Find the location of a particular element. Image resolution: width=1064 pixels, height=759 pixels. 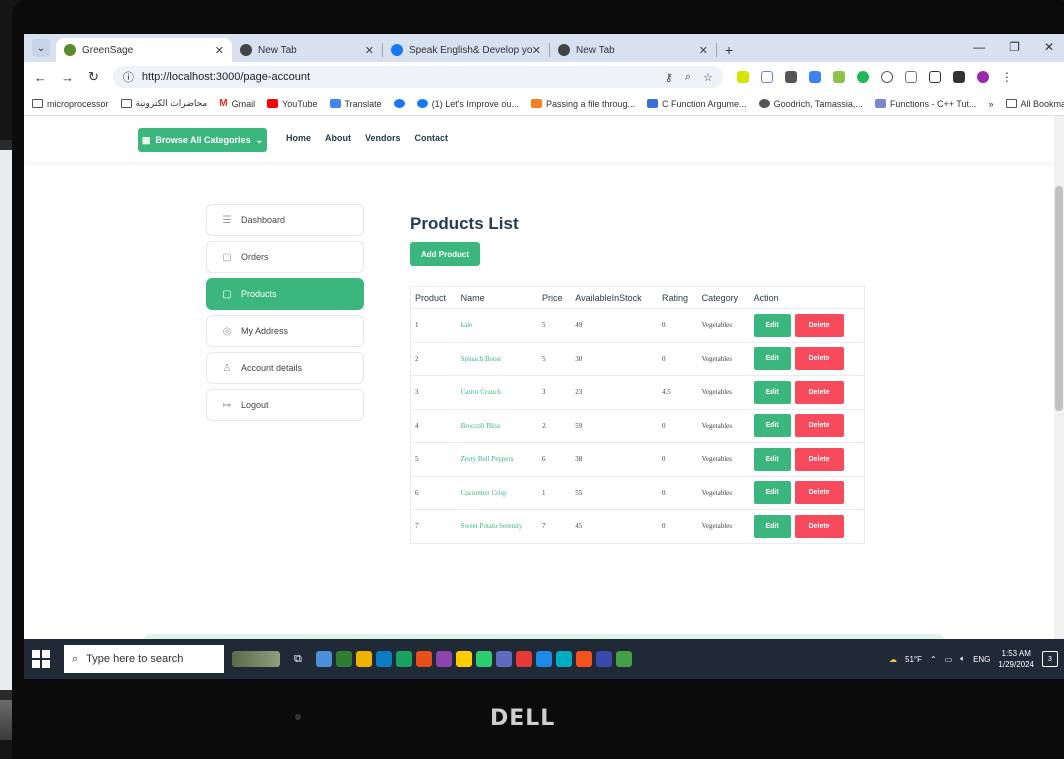

weather-temperature: 51°F is located at coordinates (913, 659).